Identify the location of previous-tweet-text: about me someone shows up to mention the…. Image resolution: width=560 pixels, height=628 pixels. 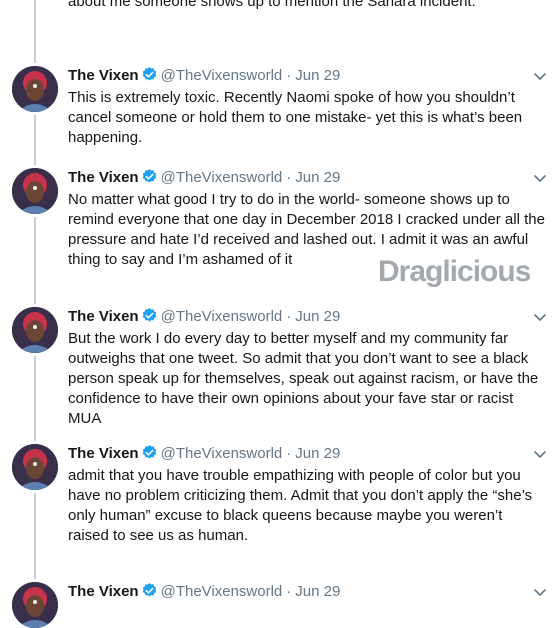
(272, 5).